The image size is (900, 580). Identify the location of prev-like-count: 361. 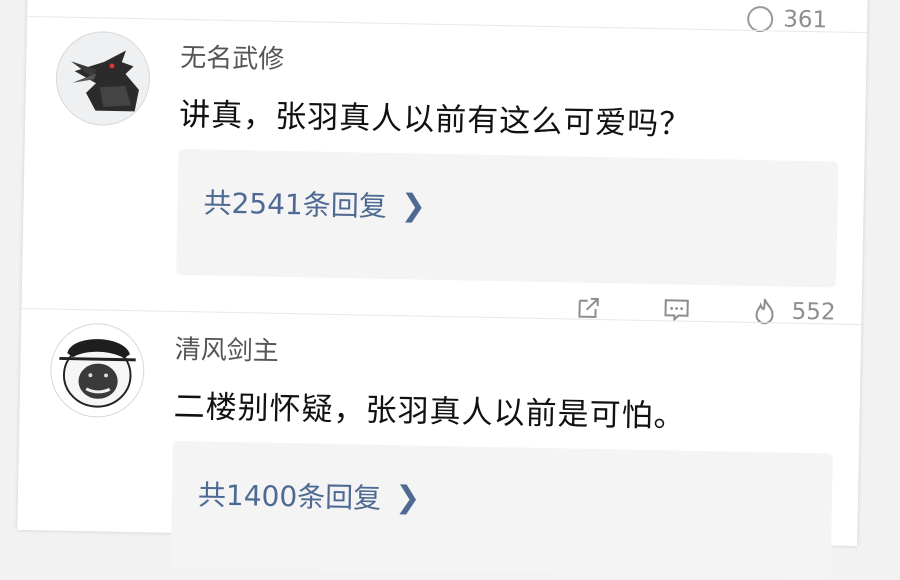
(805, 20).